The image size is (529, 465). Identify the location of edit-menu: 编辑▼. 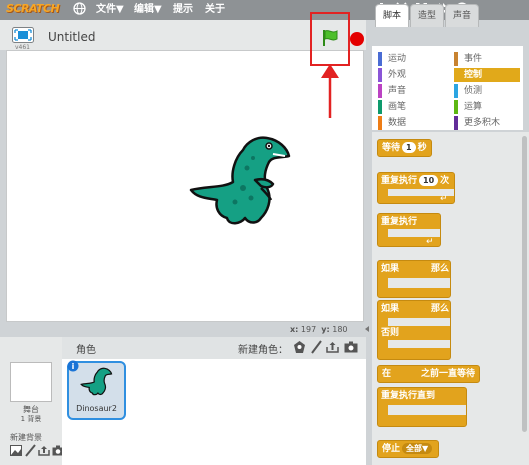
(148, 10).